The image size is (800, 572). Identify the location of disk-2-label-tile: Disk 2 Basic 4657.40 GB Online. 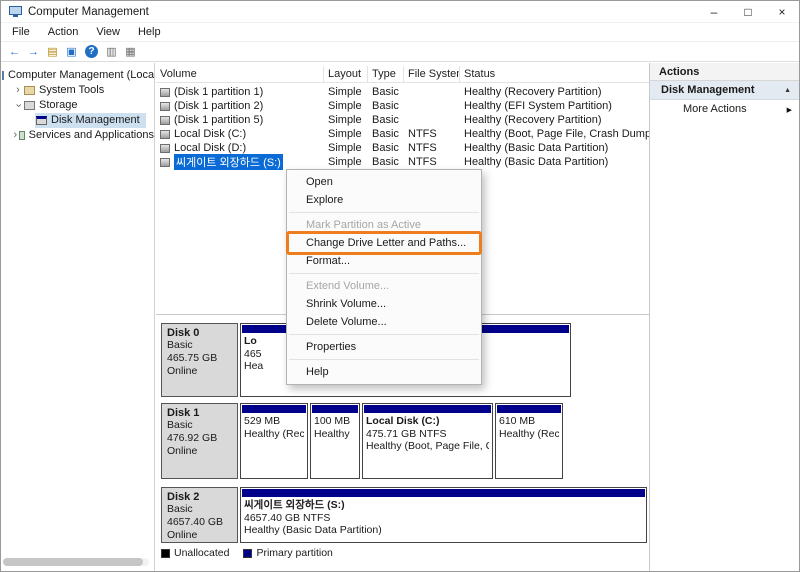
(199, 515).